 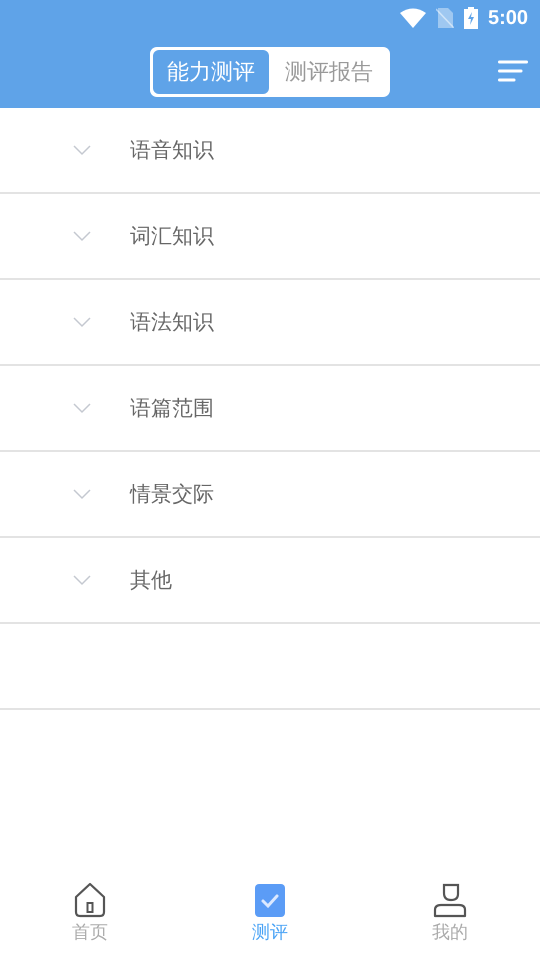 I want to click on home-icon, so click(x=90, y=900).